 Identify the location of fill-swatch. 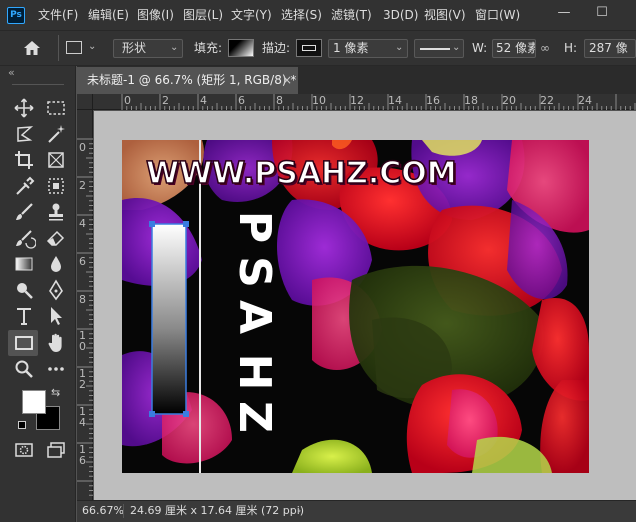
(241, 48).